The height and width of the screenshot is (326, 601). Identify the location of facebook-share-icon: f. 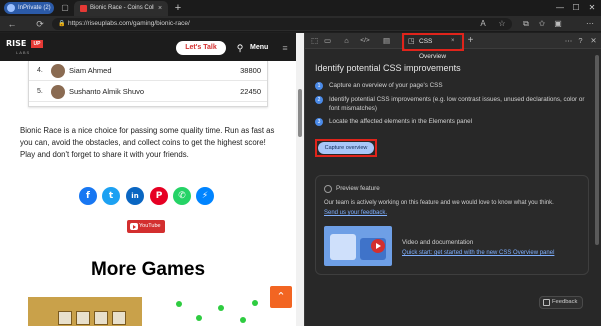
(88, 196).